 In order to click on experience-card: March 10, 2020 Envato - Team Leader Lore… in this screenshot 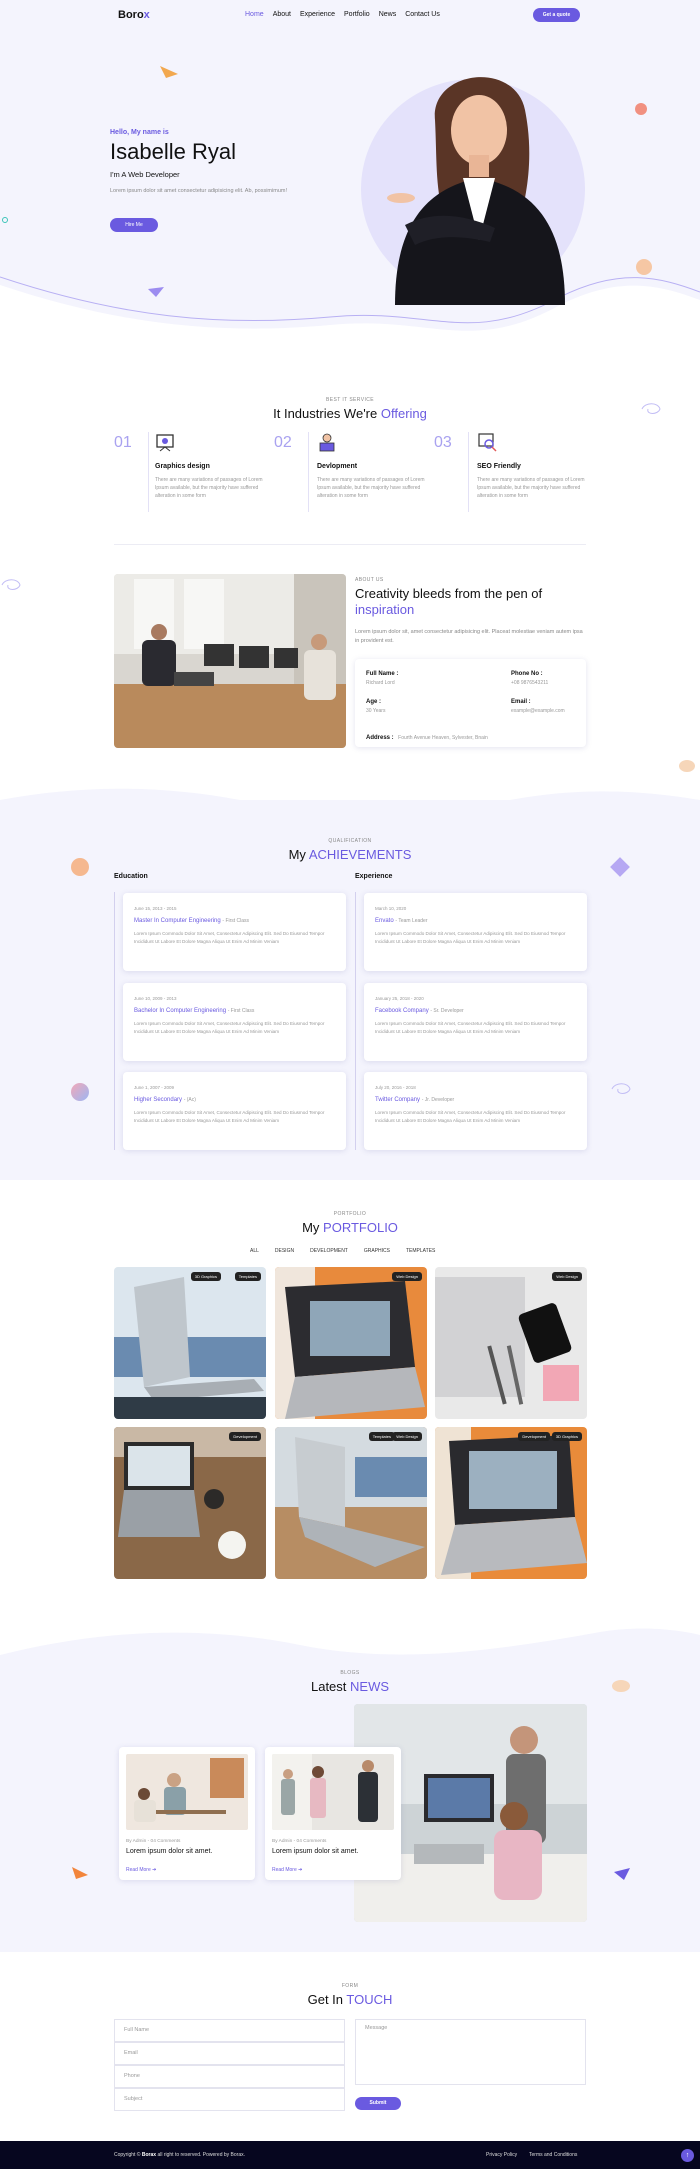, I will do `click(475, 932)`.